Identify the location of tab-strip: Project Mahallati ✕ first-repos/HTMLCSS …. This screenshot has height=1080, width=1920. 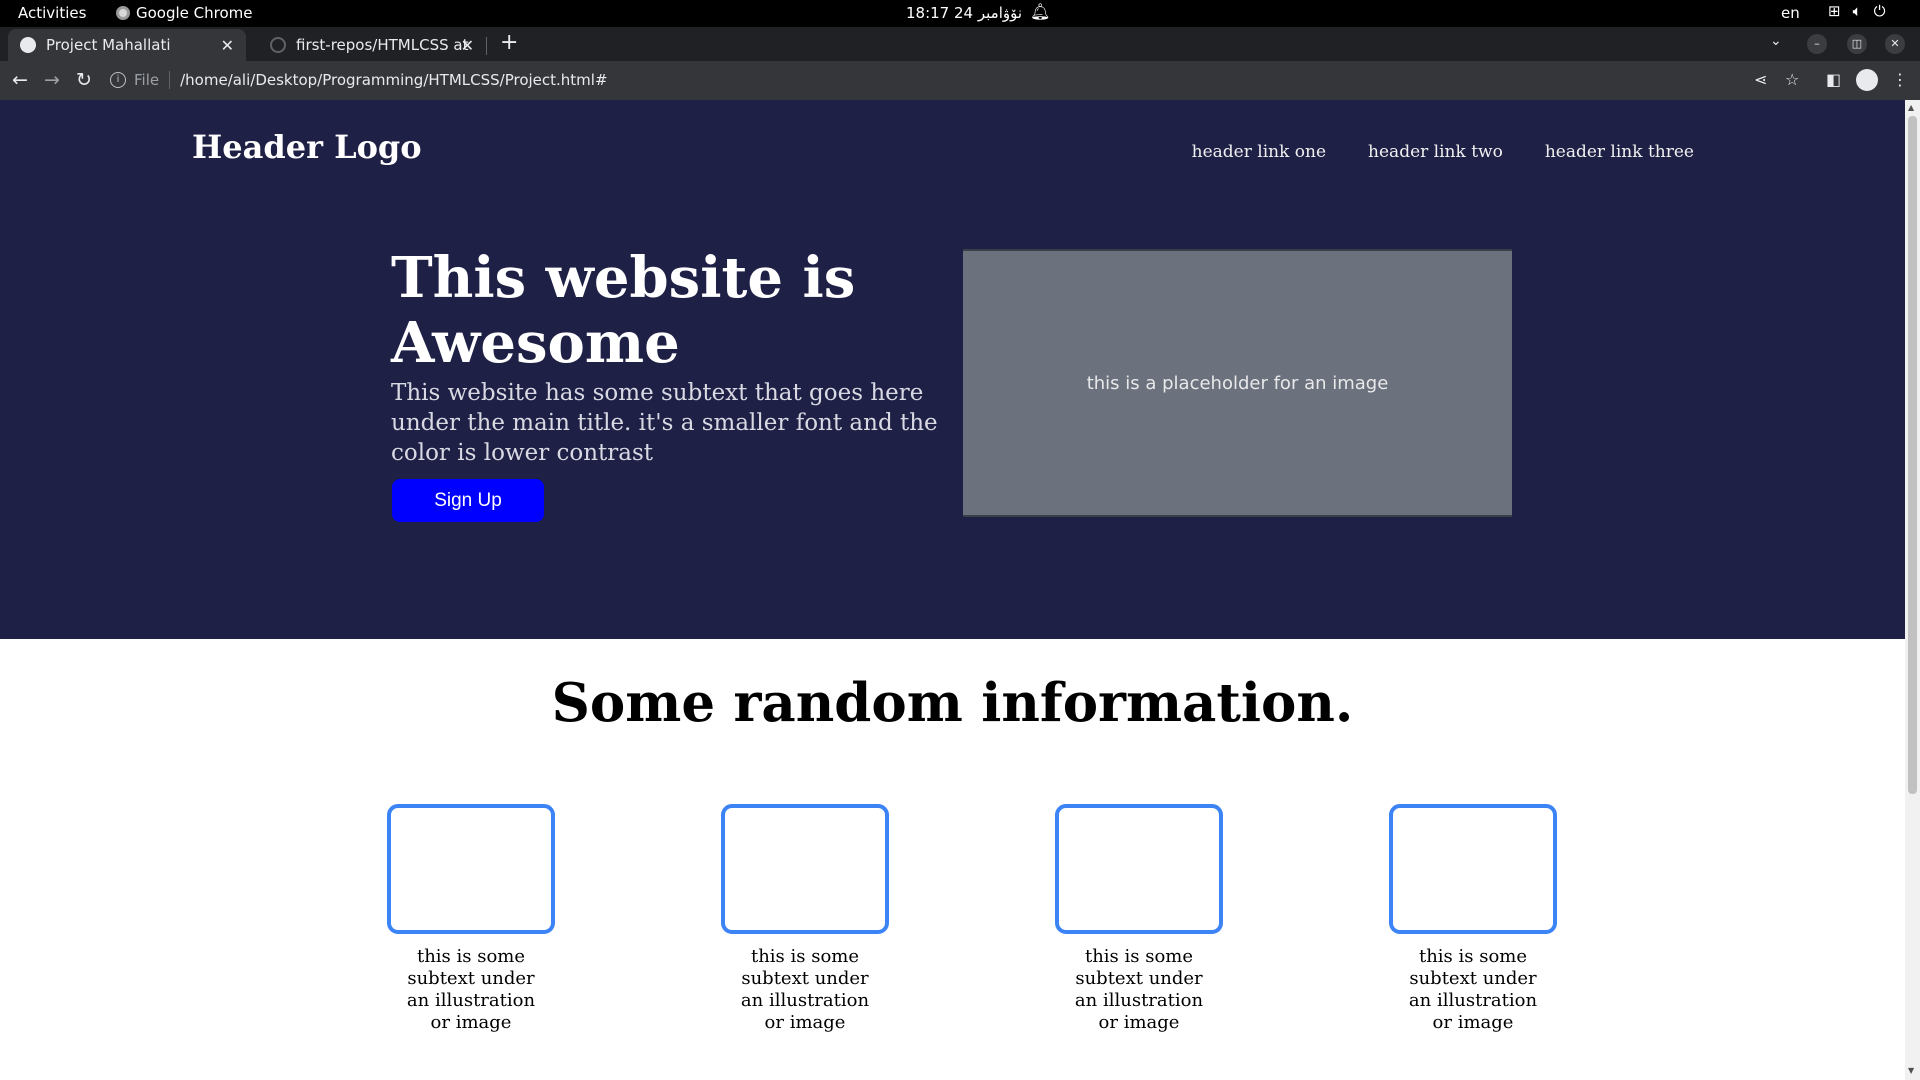
(960, 44).